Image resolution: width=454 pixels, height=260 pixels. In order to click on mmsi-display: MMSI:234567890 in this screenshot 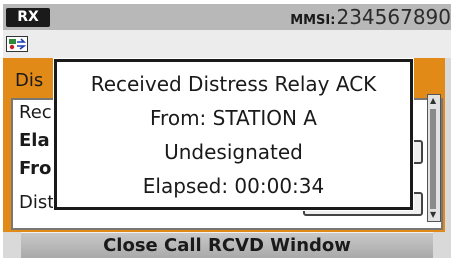, I will do `click(370, 17)`.